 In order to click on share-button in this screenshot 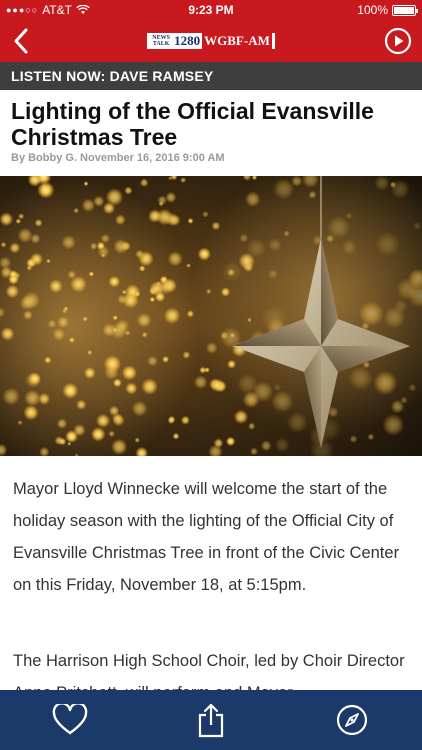, I will do `click(211, 720)`.